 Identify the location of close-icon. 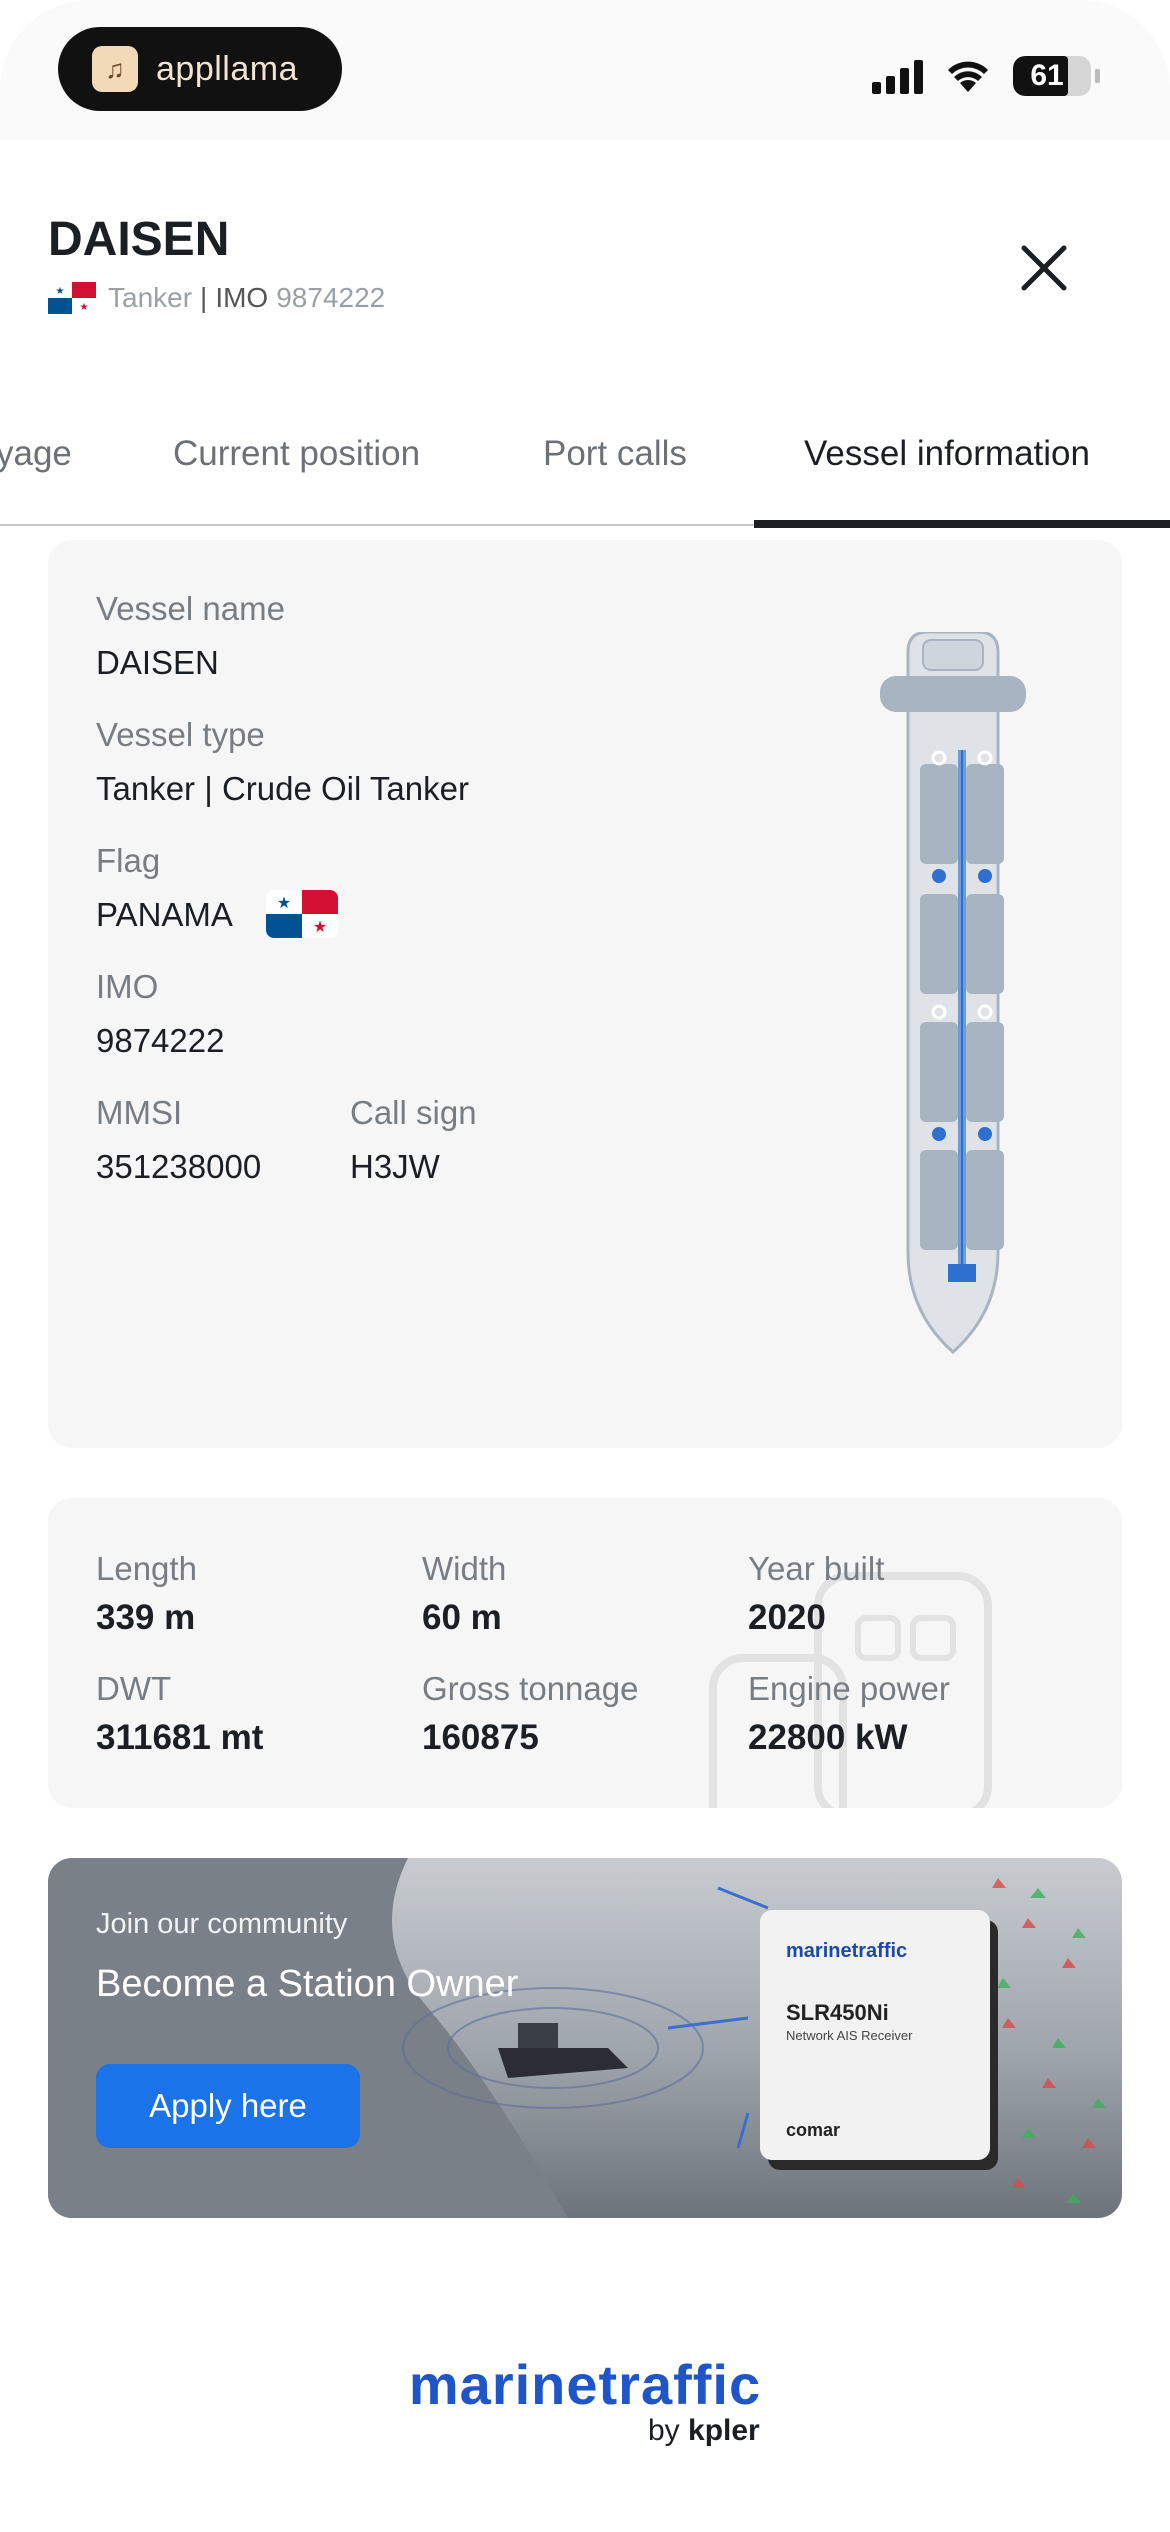
(1044, 268).